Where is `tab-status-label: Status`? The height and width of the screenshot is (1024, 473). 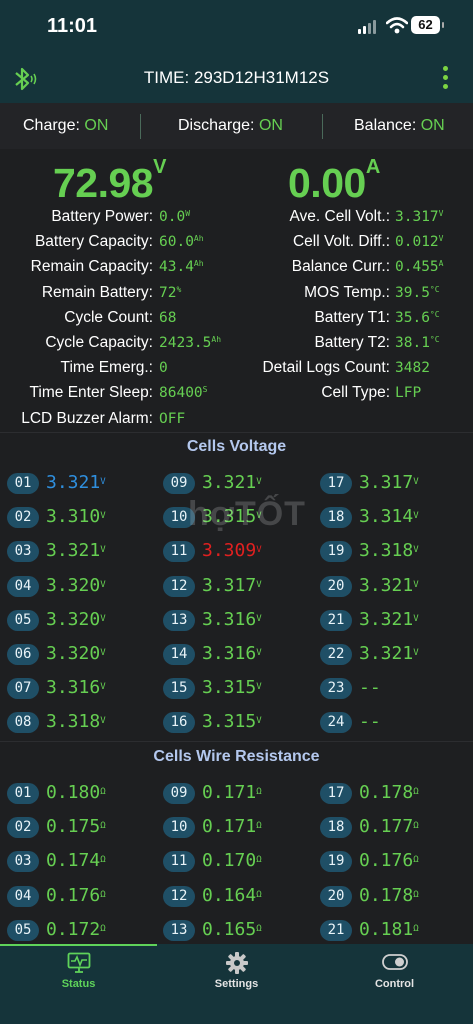
tab-status-label: Status is located at coordinates (78, 984).